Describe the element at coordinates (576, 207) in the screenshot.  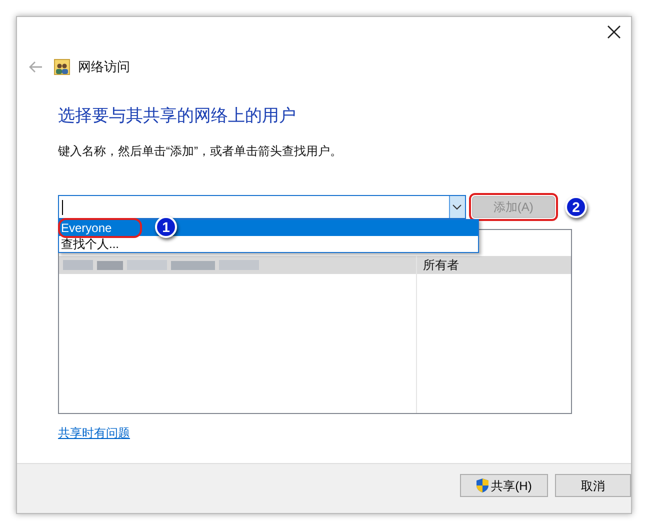
I see `callout-number: 2` at that location.